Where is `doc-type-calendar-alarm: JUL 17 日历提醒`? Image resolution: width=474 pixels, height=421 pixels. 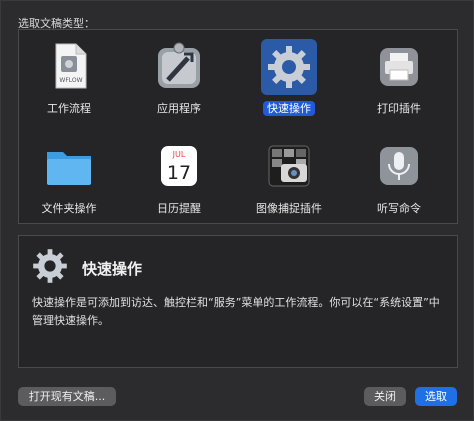 doc-type-calendar-alarm: JUL 17 日历提醒 is located at coordinates (179, 174).